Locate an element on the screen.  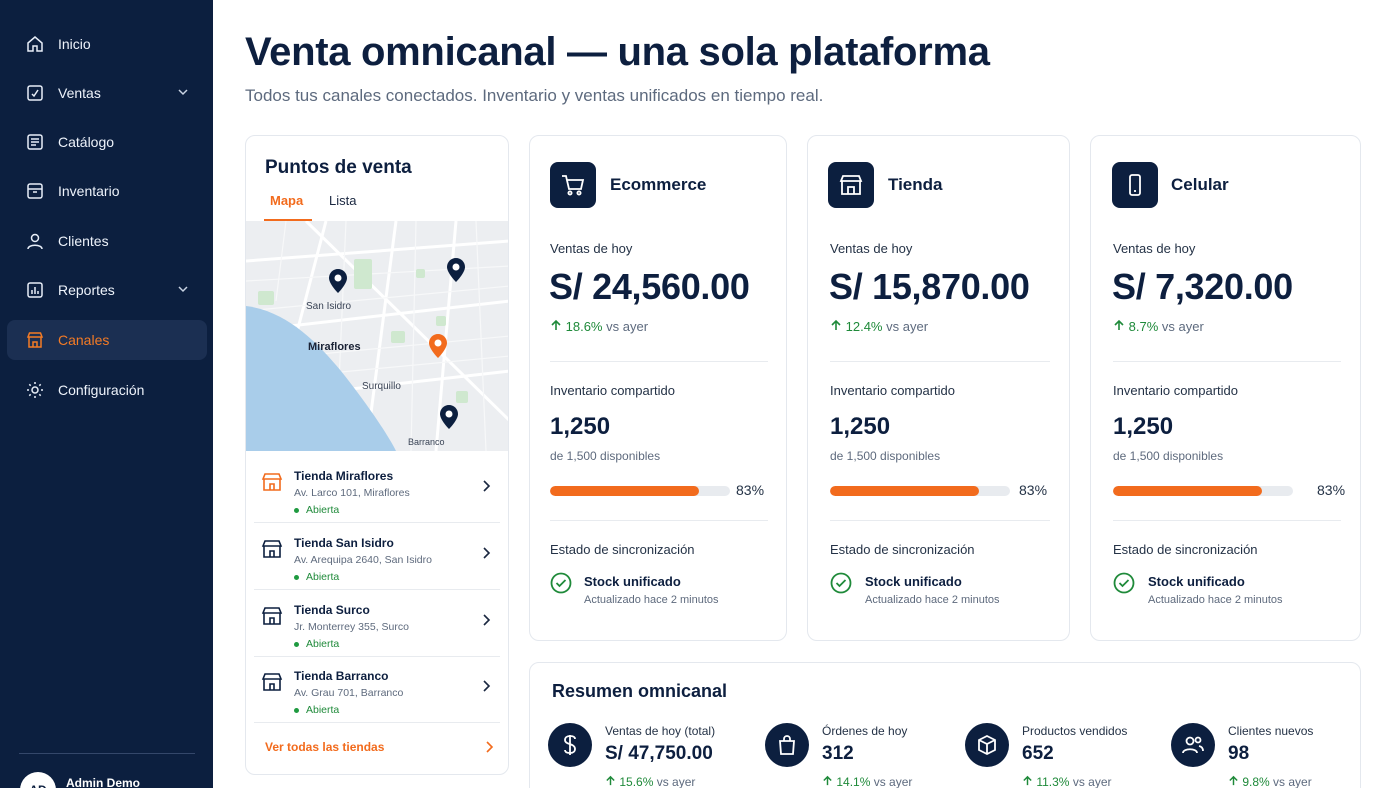
sidebar-item-reportes: Reportes is located at coordinates (107, 290).